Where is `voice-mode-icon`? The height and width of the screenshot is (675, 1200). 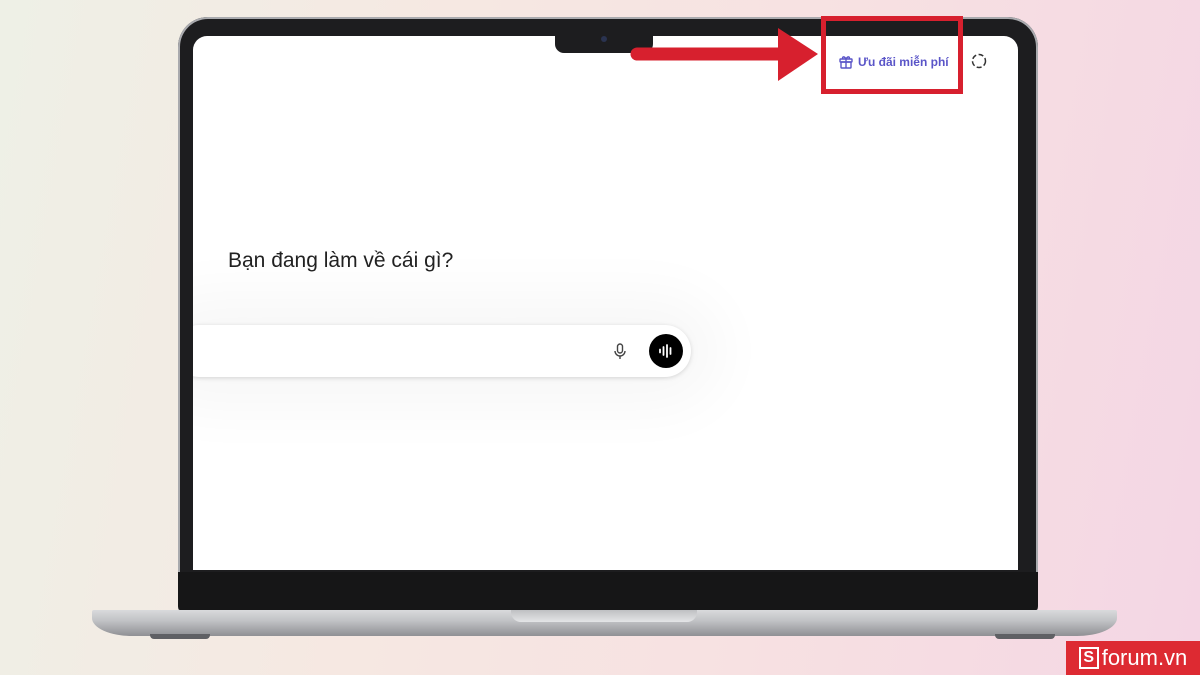
voice-mode-icon is located at coordinates (665, 351).